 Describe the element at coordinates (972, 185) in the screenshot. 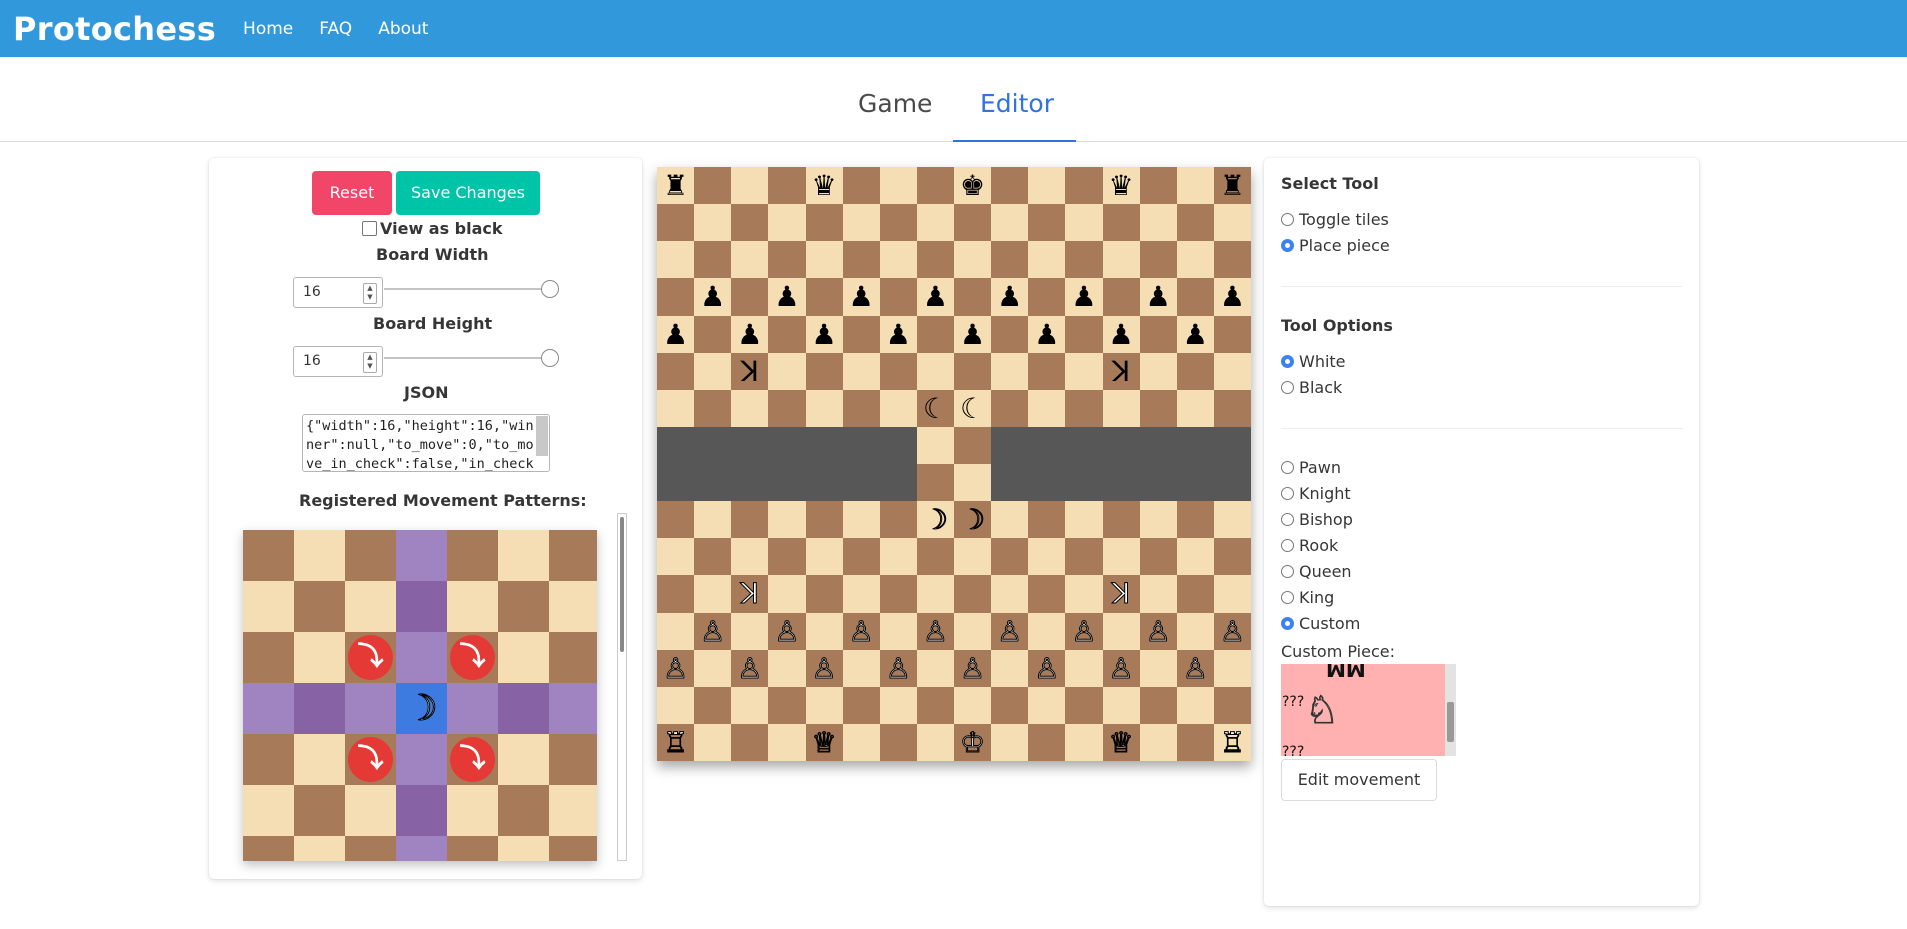

I see `chess-piece: ♚` at that location.